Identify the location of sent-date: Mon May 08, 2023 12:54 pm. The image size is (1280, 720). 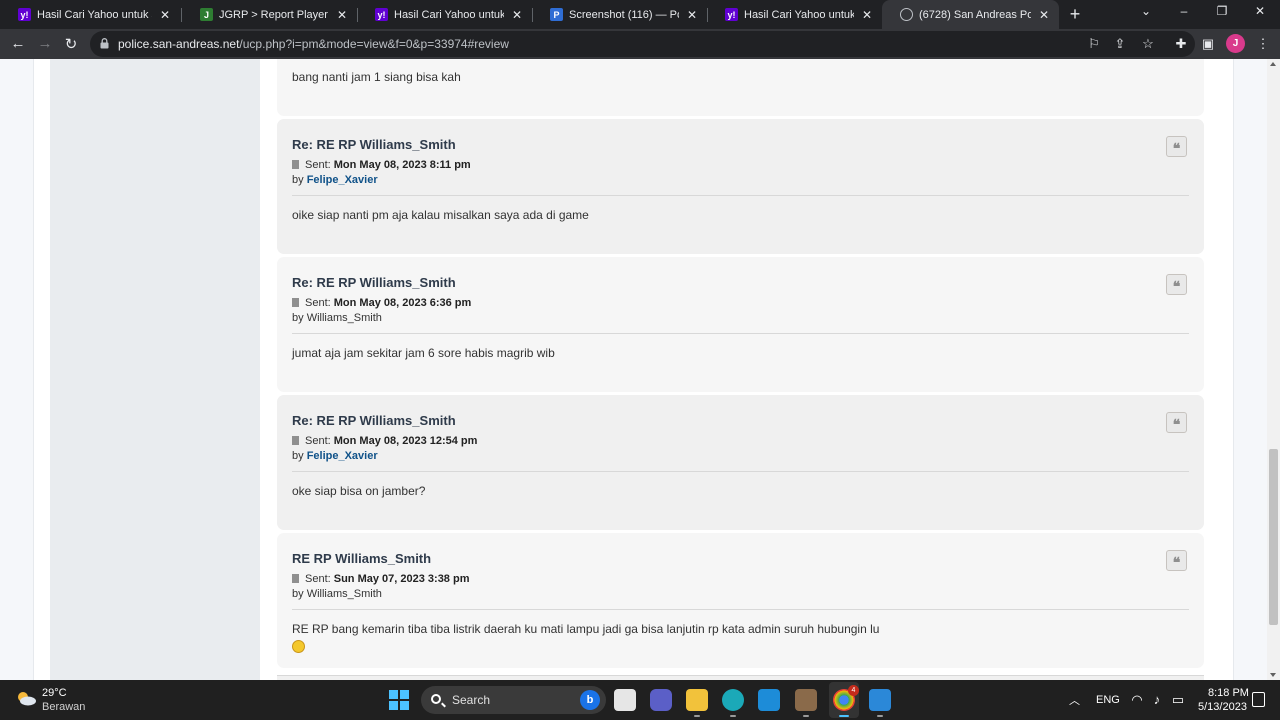
(405, 441).